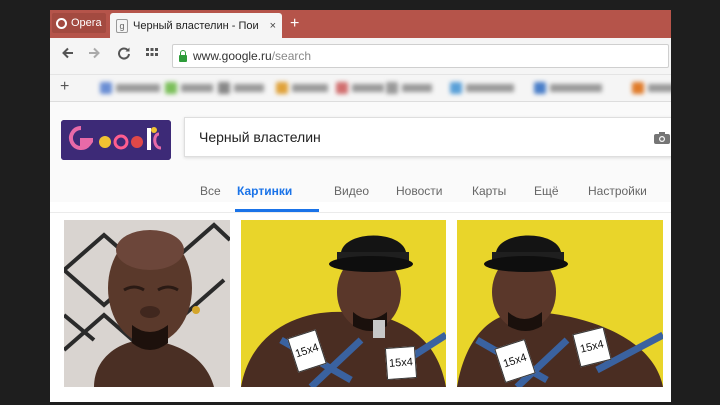  I want to click on tab-images: Картинки, so click(264, 191).